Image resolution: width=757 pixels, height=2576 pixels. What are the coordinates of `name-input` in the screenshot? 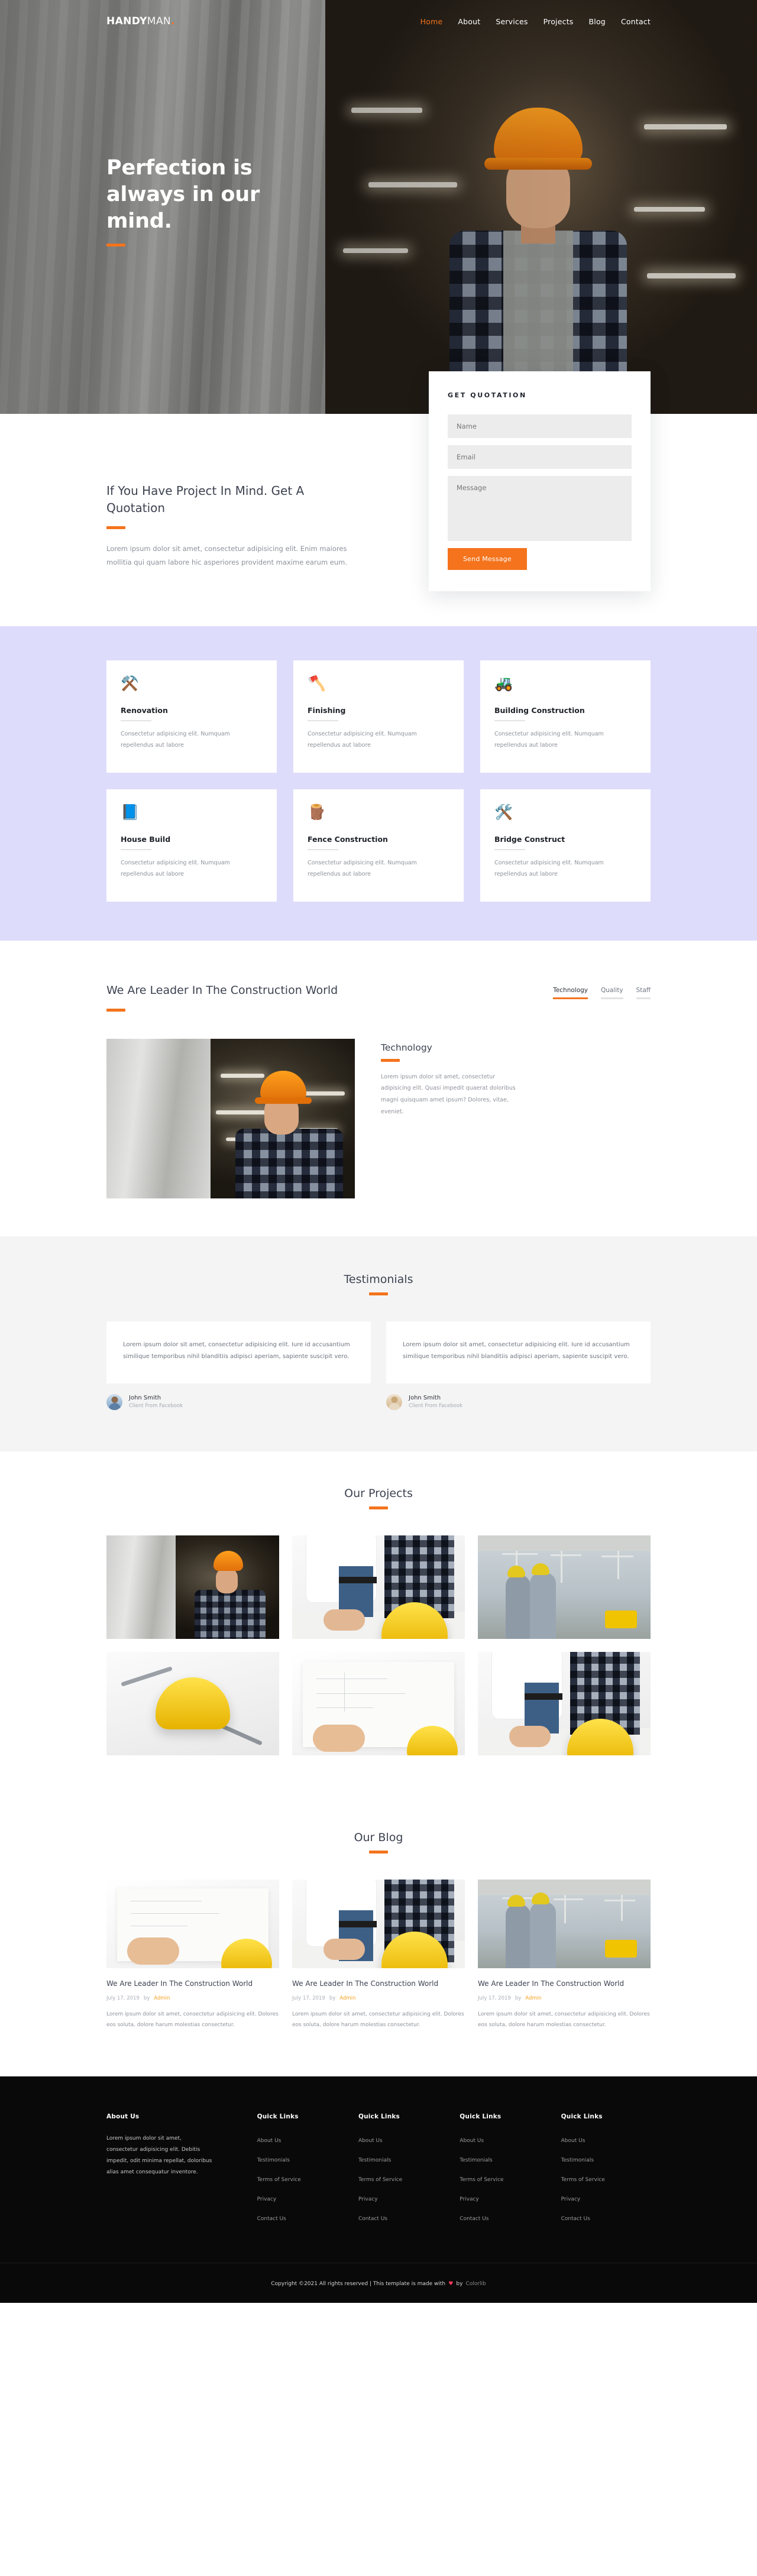 It's located at (540, 426).